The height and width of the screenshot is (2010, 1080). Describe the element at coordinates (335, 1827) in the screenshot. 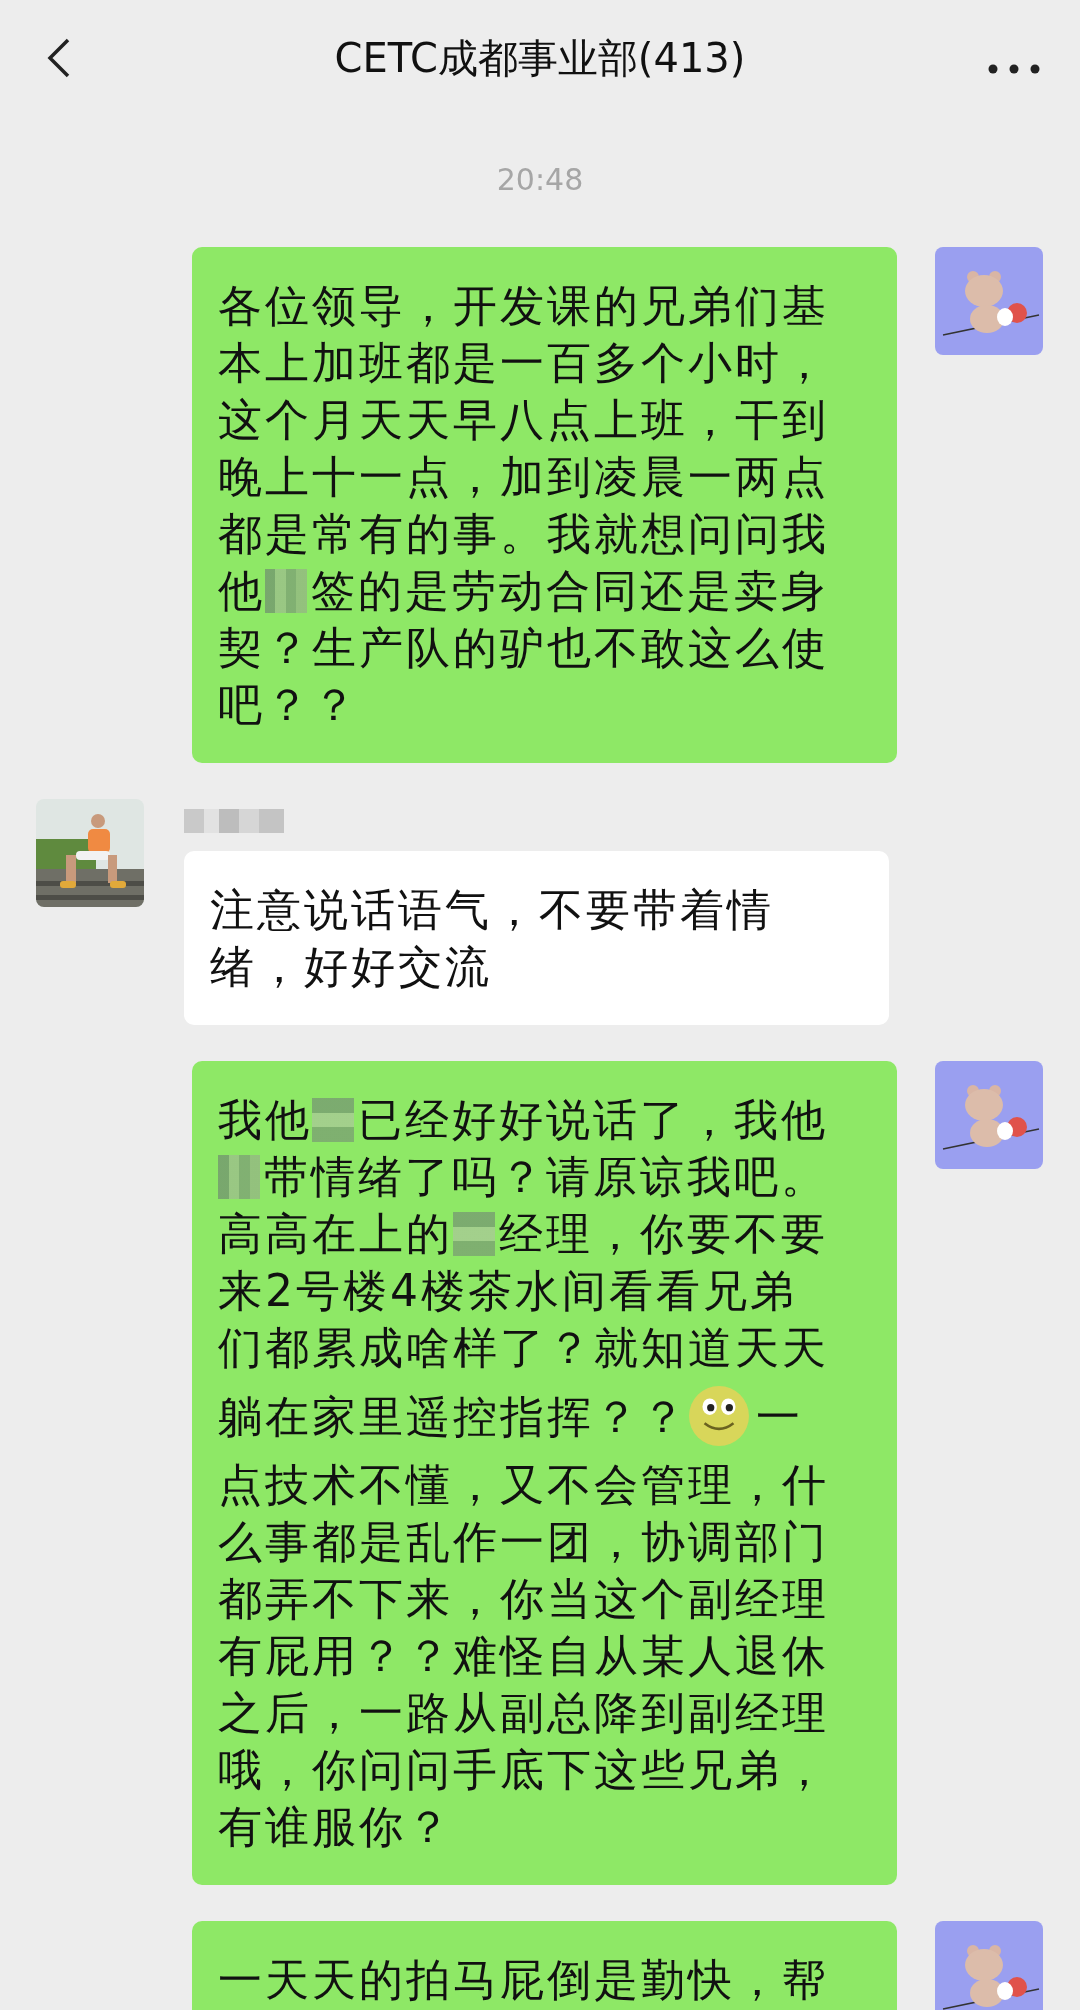

I see `message-text: 有谁服你？` at that location.